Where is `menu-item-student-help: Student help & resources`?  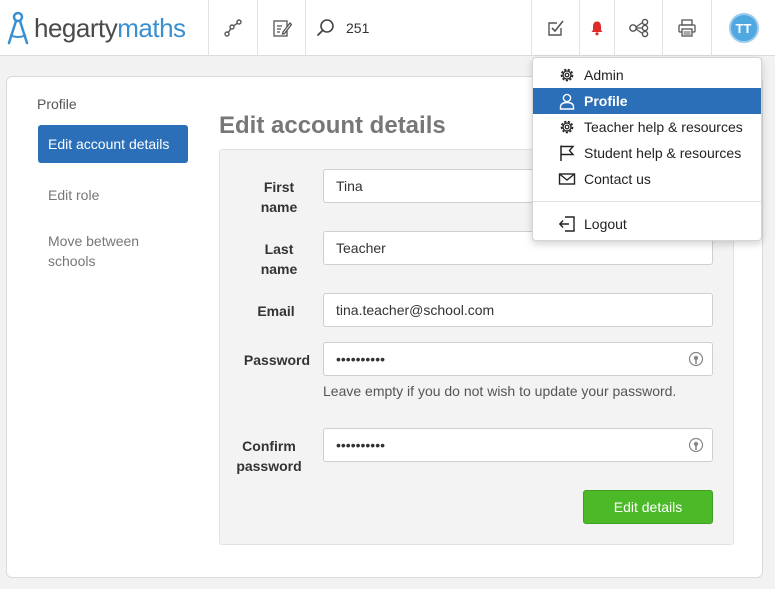 menu-item-student-help: Student help & resources is located at coordinates (647, 153).